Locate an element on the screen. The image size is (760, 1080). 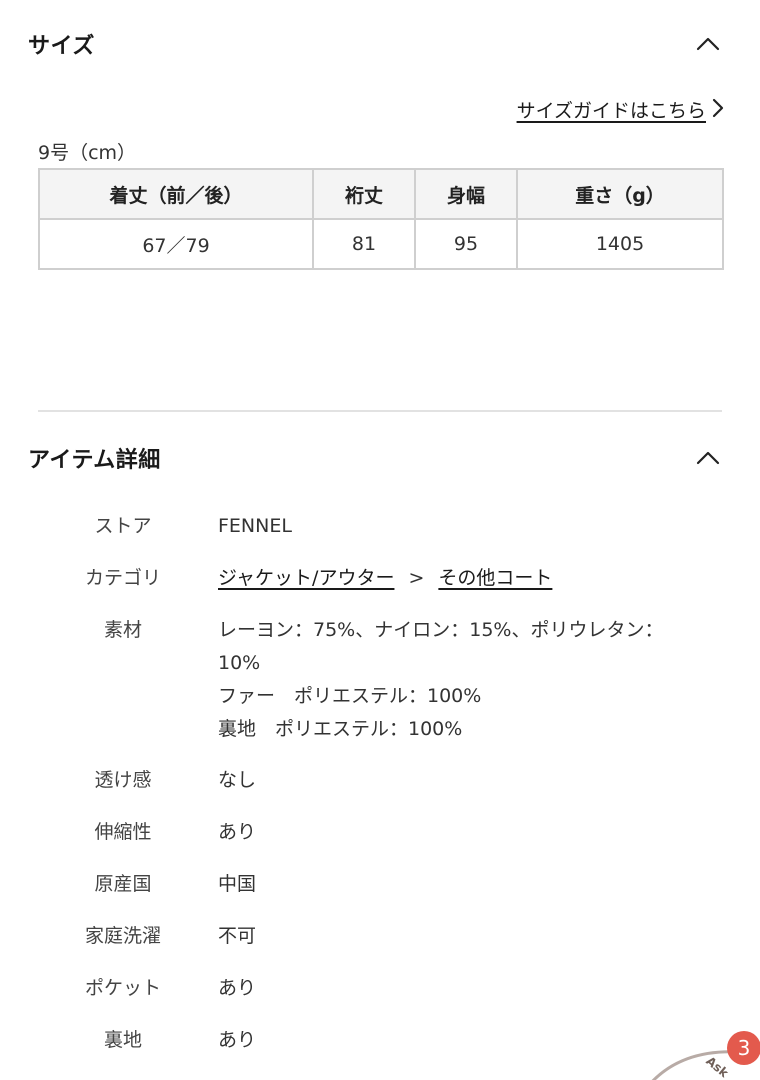
detail-label: 素材 is located at coordinates (122, 630).